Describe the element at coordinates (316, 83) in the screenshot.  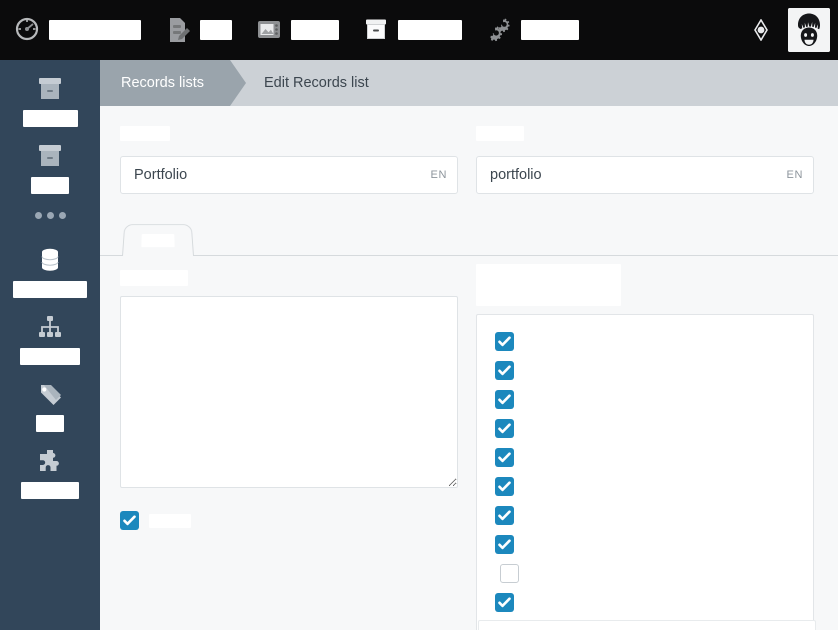
I see `breadcrumb-item-edit-records-list-label: Edit Records list` at that location.